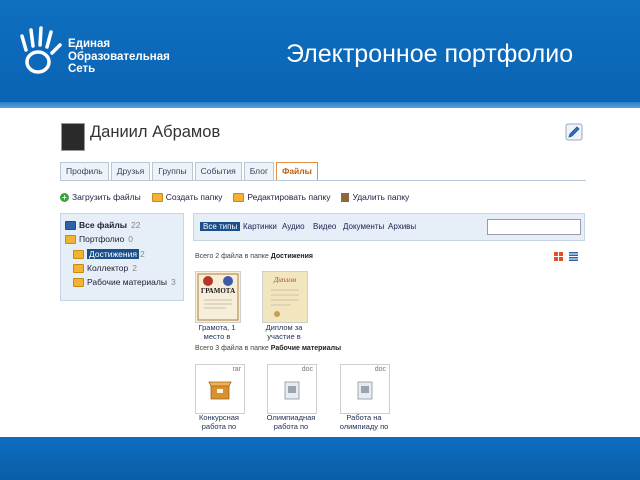 The width and height of the screenshot is (640, 480). I want to click on logo-text: Единая Образовательная Сеть, so click(119, 57).